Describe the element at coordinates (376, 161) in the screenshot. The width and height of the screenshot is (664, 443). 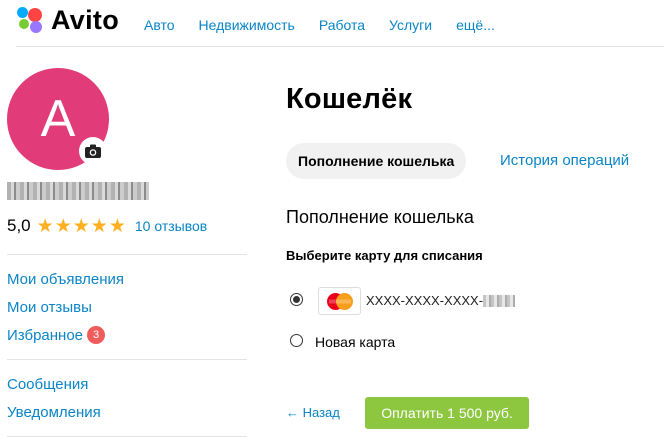
I see `tab-topup: Пополнение кошелька` at that location.